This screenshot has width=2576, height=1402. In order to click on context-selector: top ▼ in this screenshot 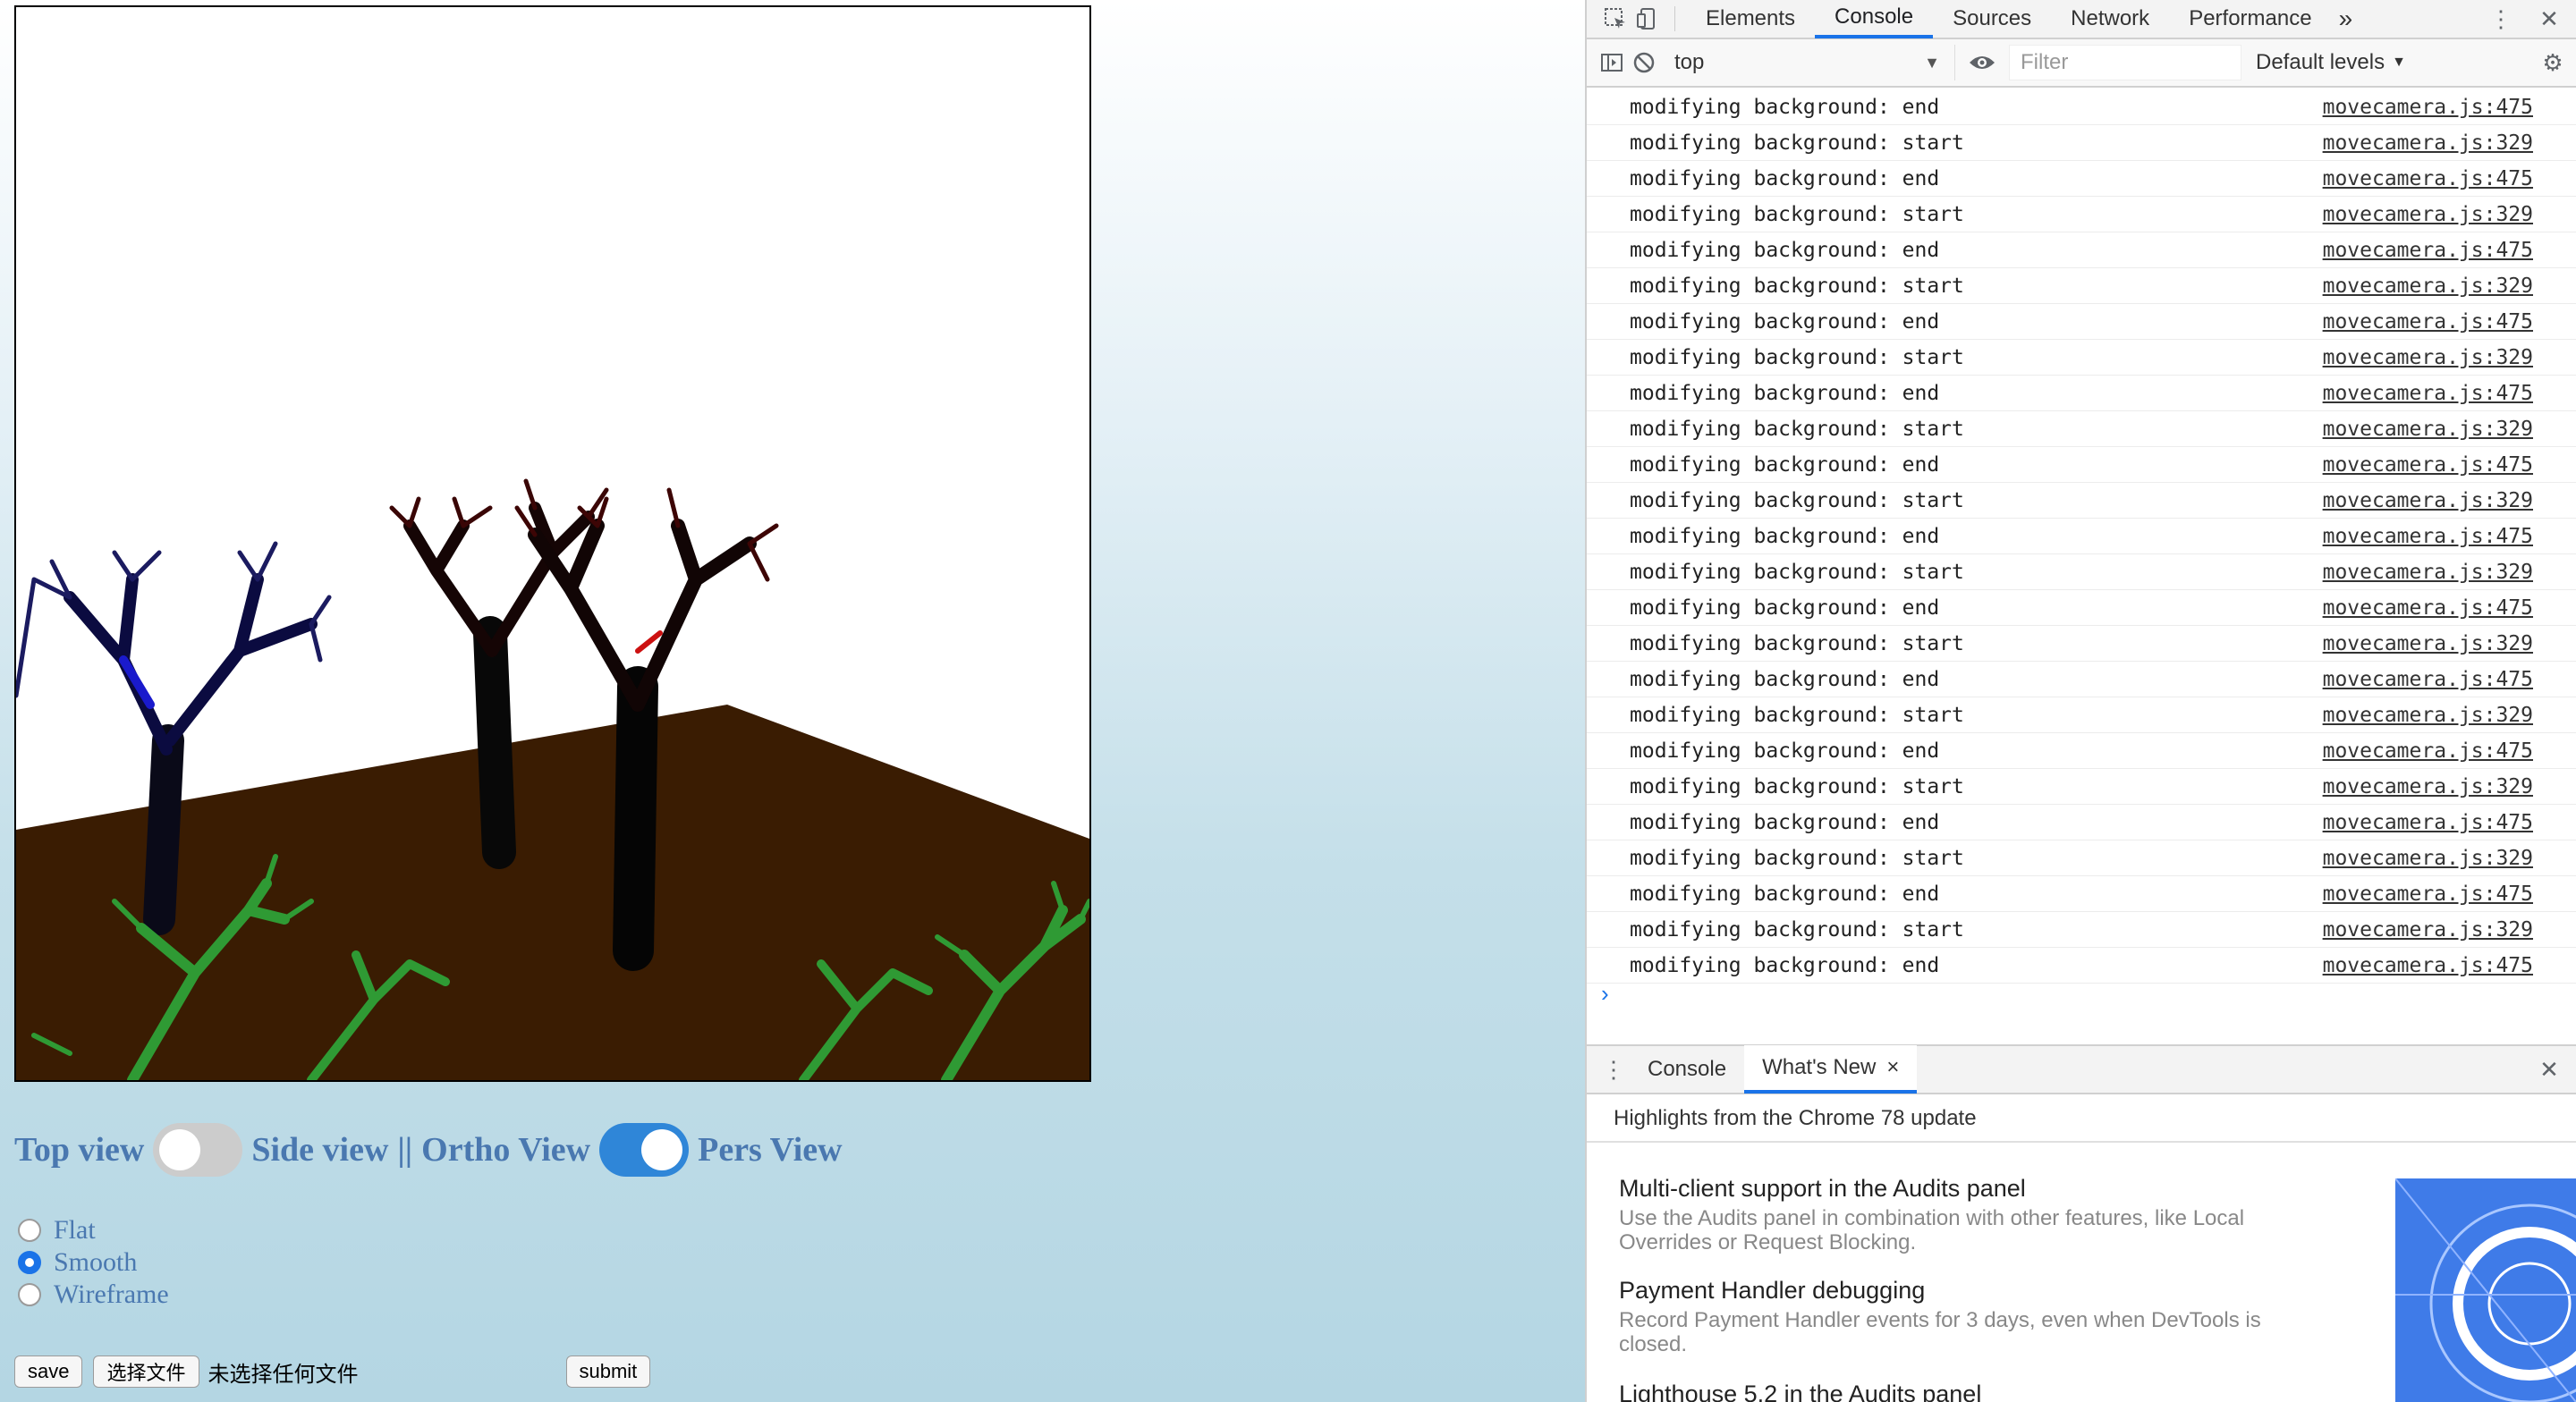, I will do `click(1807, 63)`.